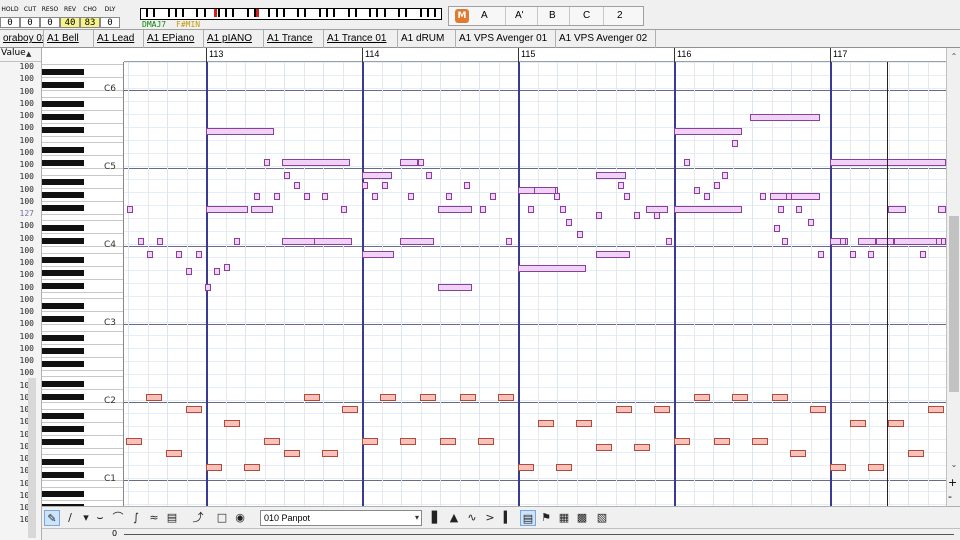 This screenshot has width=960, height=540. Describe the element at coordinates (506, 39) in the screenshot. I see `track-tab: A1 VPS Avenger 01` at that location.